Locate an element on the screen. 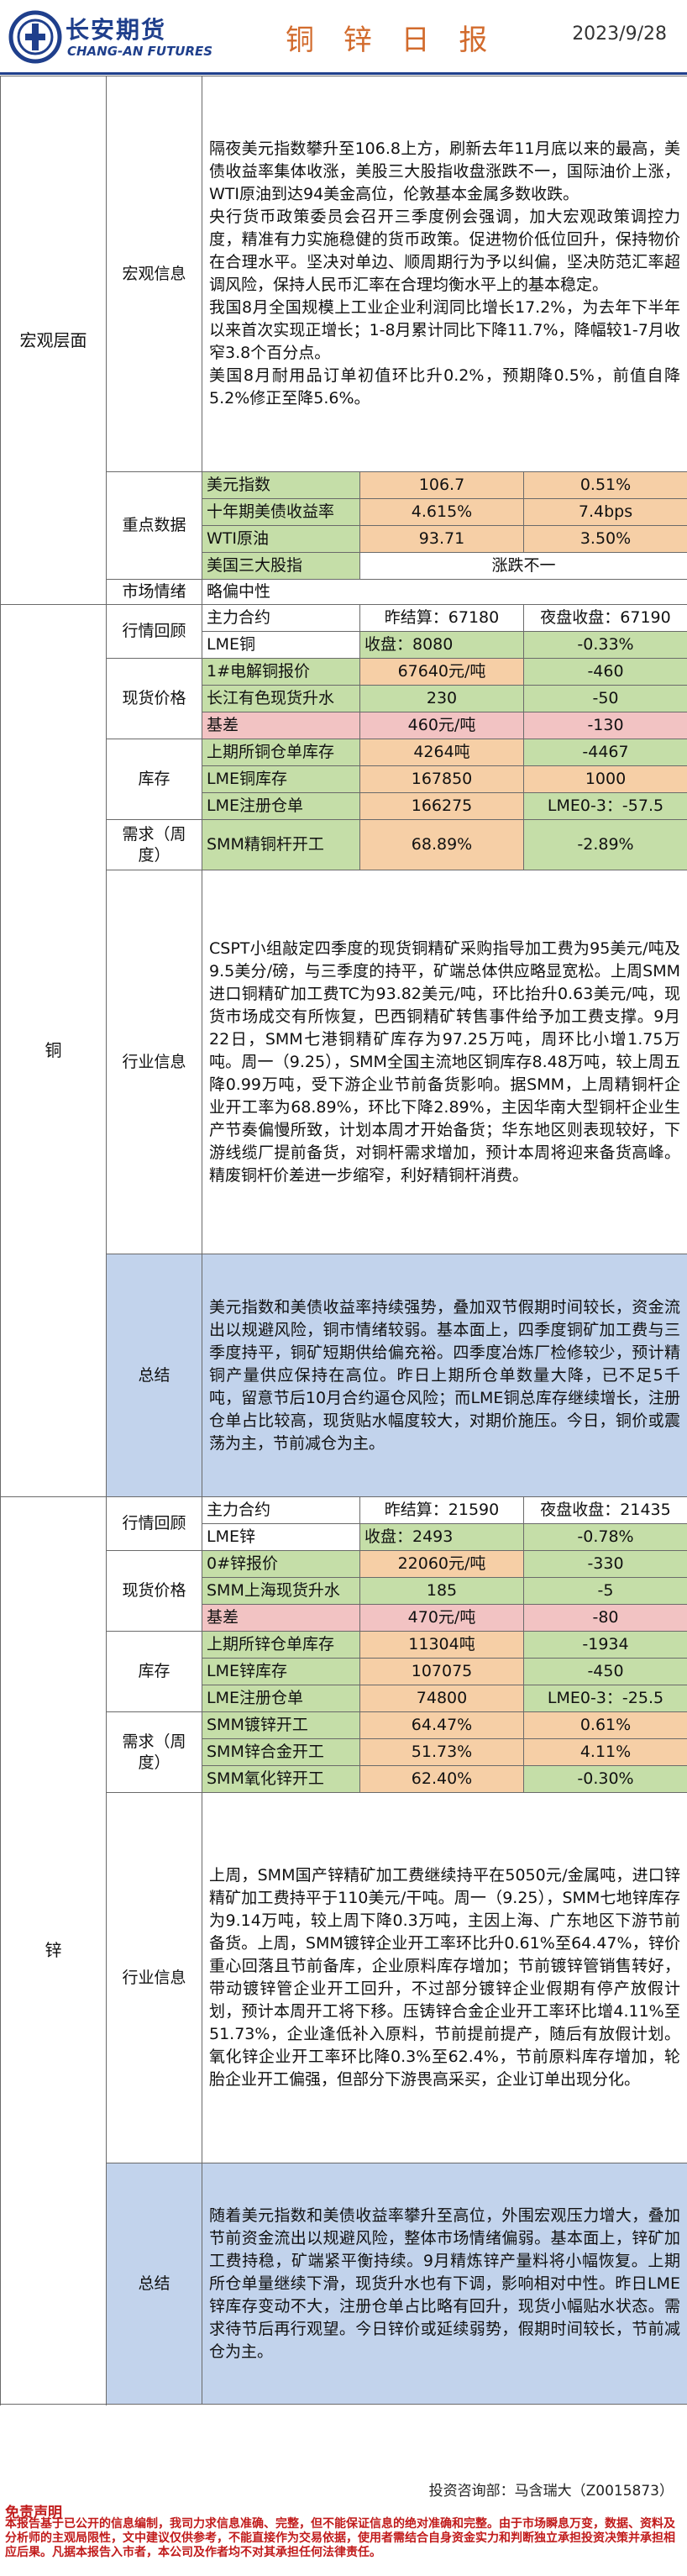 This screenshot has width=687, height=2576. zinc-industry-label: 行业信息 is located at coordinates (154, 1977).